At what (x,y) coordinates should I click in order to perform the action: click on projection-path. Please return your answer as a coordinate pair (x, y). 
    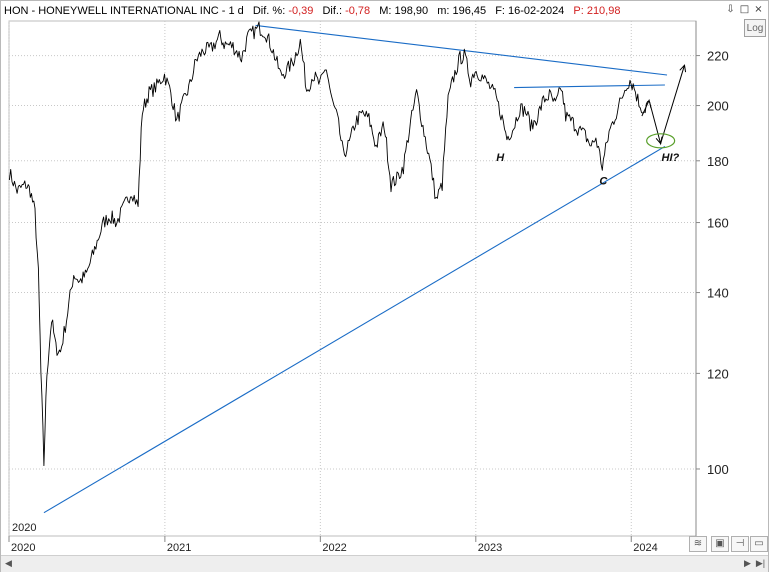
    Looking at the image, I should click on (664, 105).